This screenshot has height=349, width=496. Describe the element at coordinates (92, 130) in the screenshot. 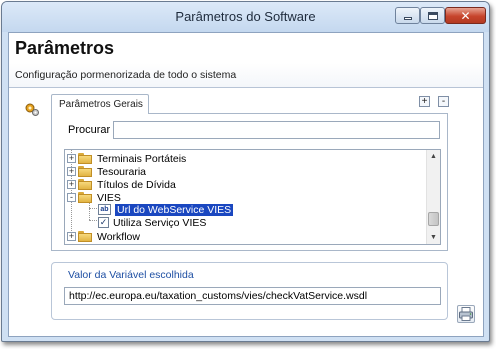

I see `search-label: Procurar :` at that location.